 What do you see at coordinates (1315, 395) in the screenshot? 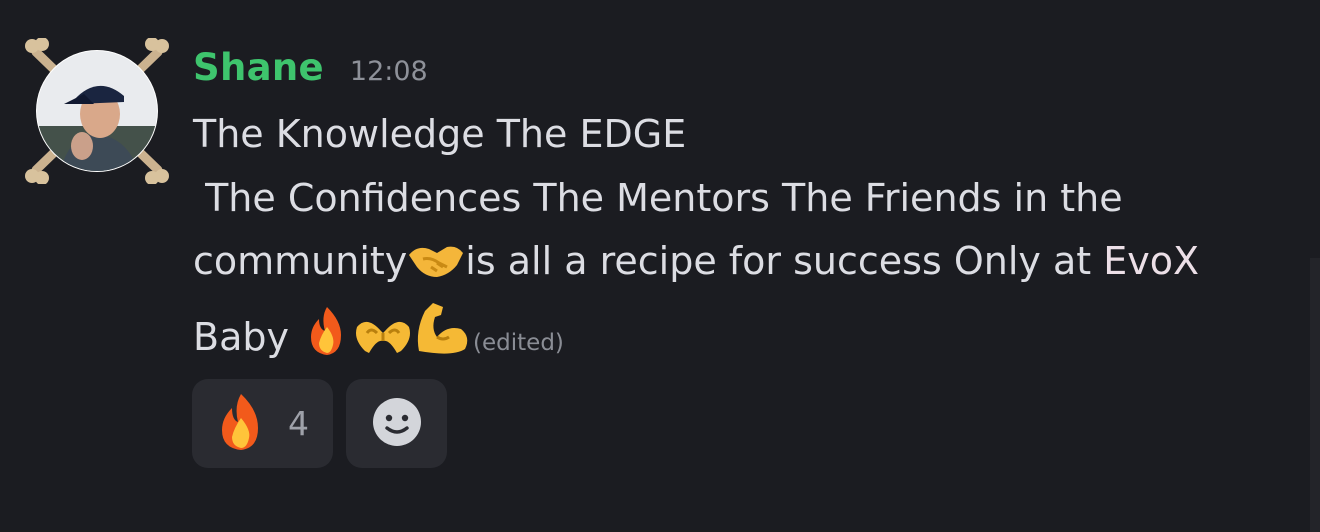
I see `scrollbar` at bounding box center [1315, 395].